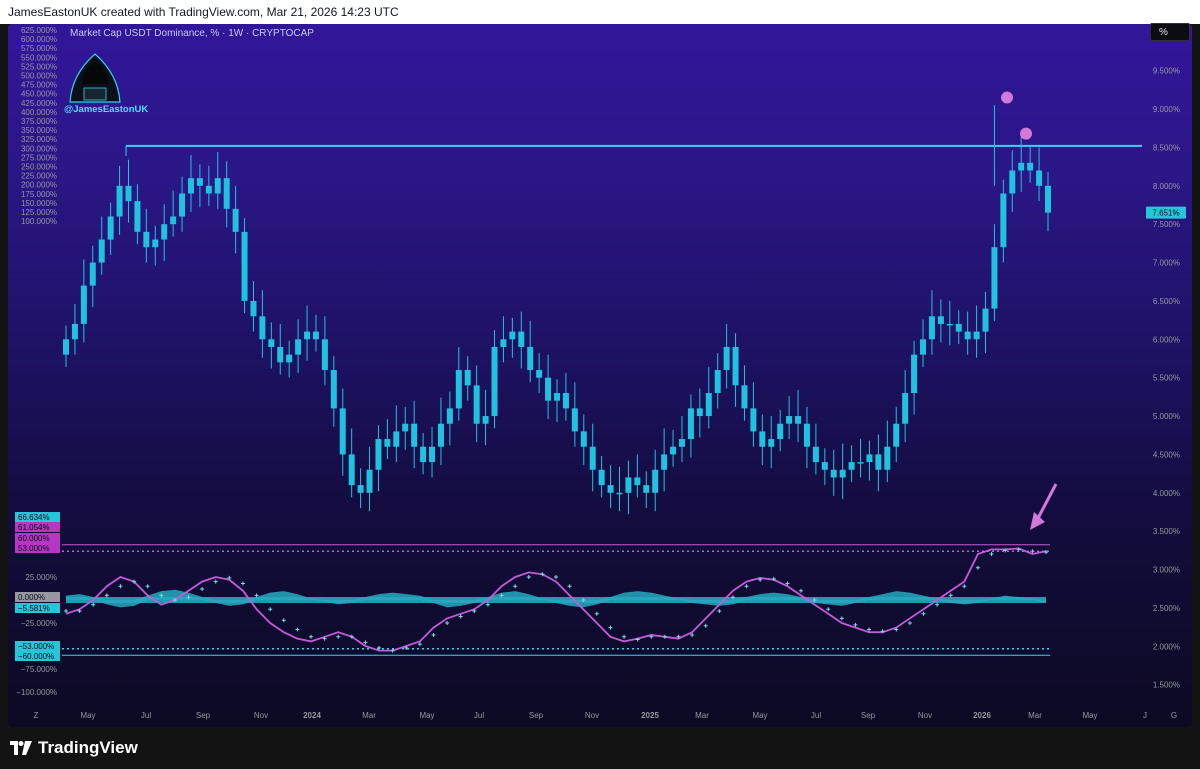 The width and height of the screenshot is (1200, 769). I want to click on percent-scale-button: %, so click(1170, 32).